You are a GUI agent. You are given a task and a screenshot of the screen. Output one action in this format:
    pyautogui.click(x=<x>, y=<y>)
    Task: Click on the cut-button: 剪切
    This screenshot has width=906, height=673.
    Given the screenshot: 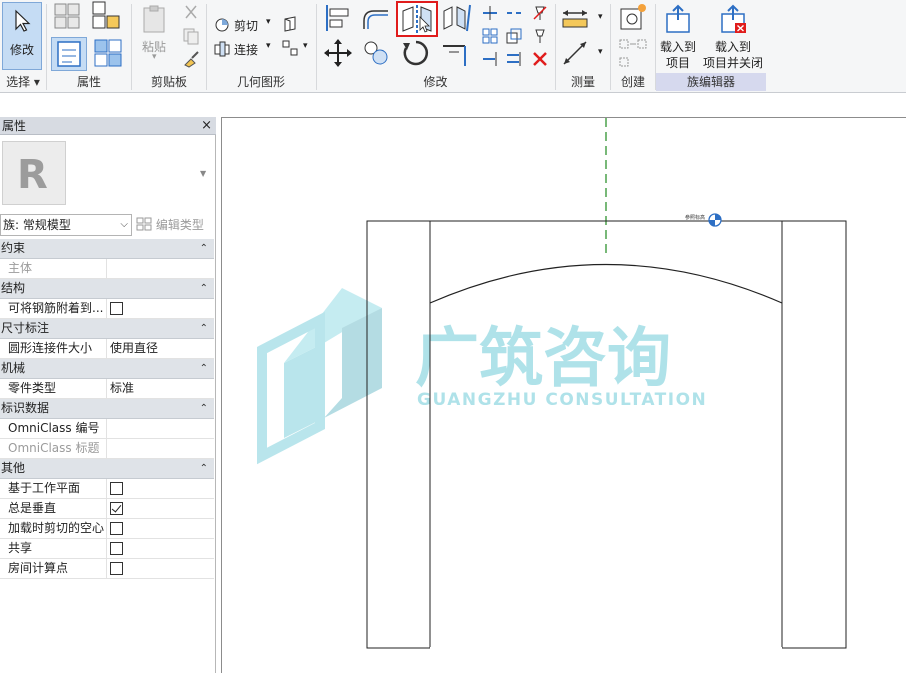 What is the action you would take?
    pyautogui.click(x=246, y=25)
    